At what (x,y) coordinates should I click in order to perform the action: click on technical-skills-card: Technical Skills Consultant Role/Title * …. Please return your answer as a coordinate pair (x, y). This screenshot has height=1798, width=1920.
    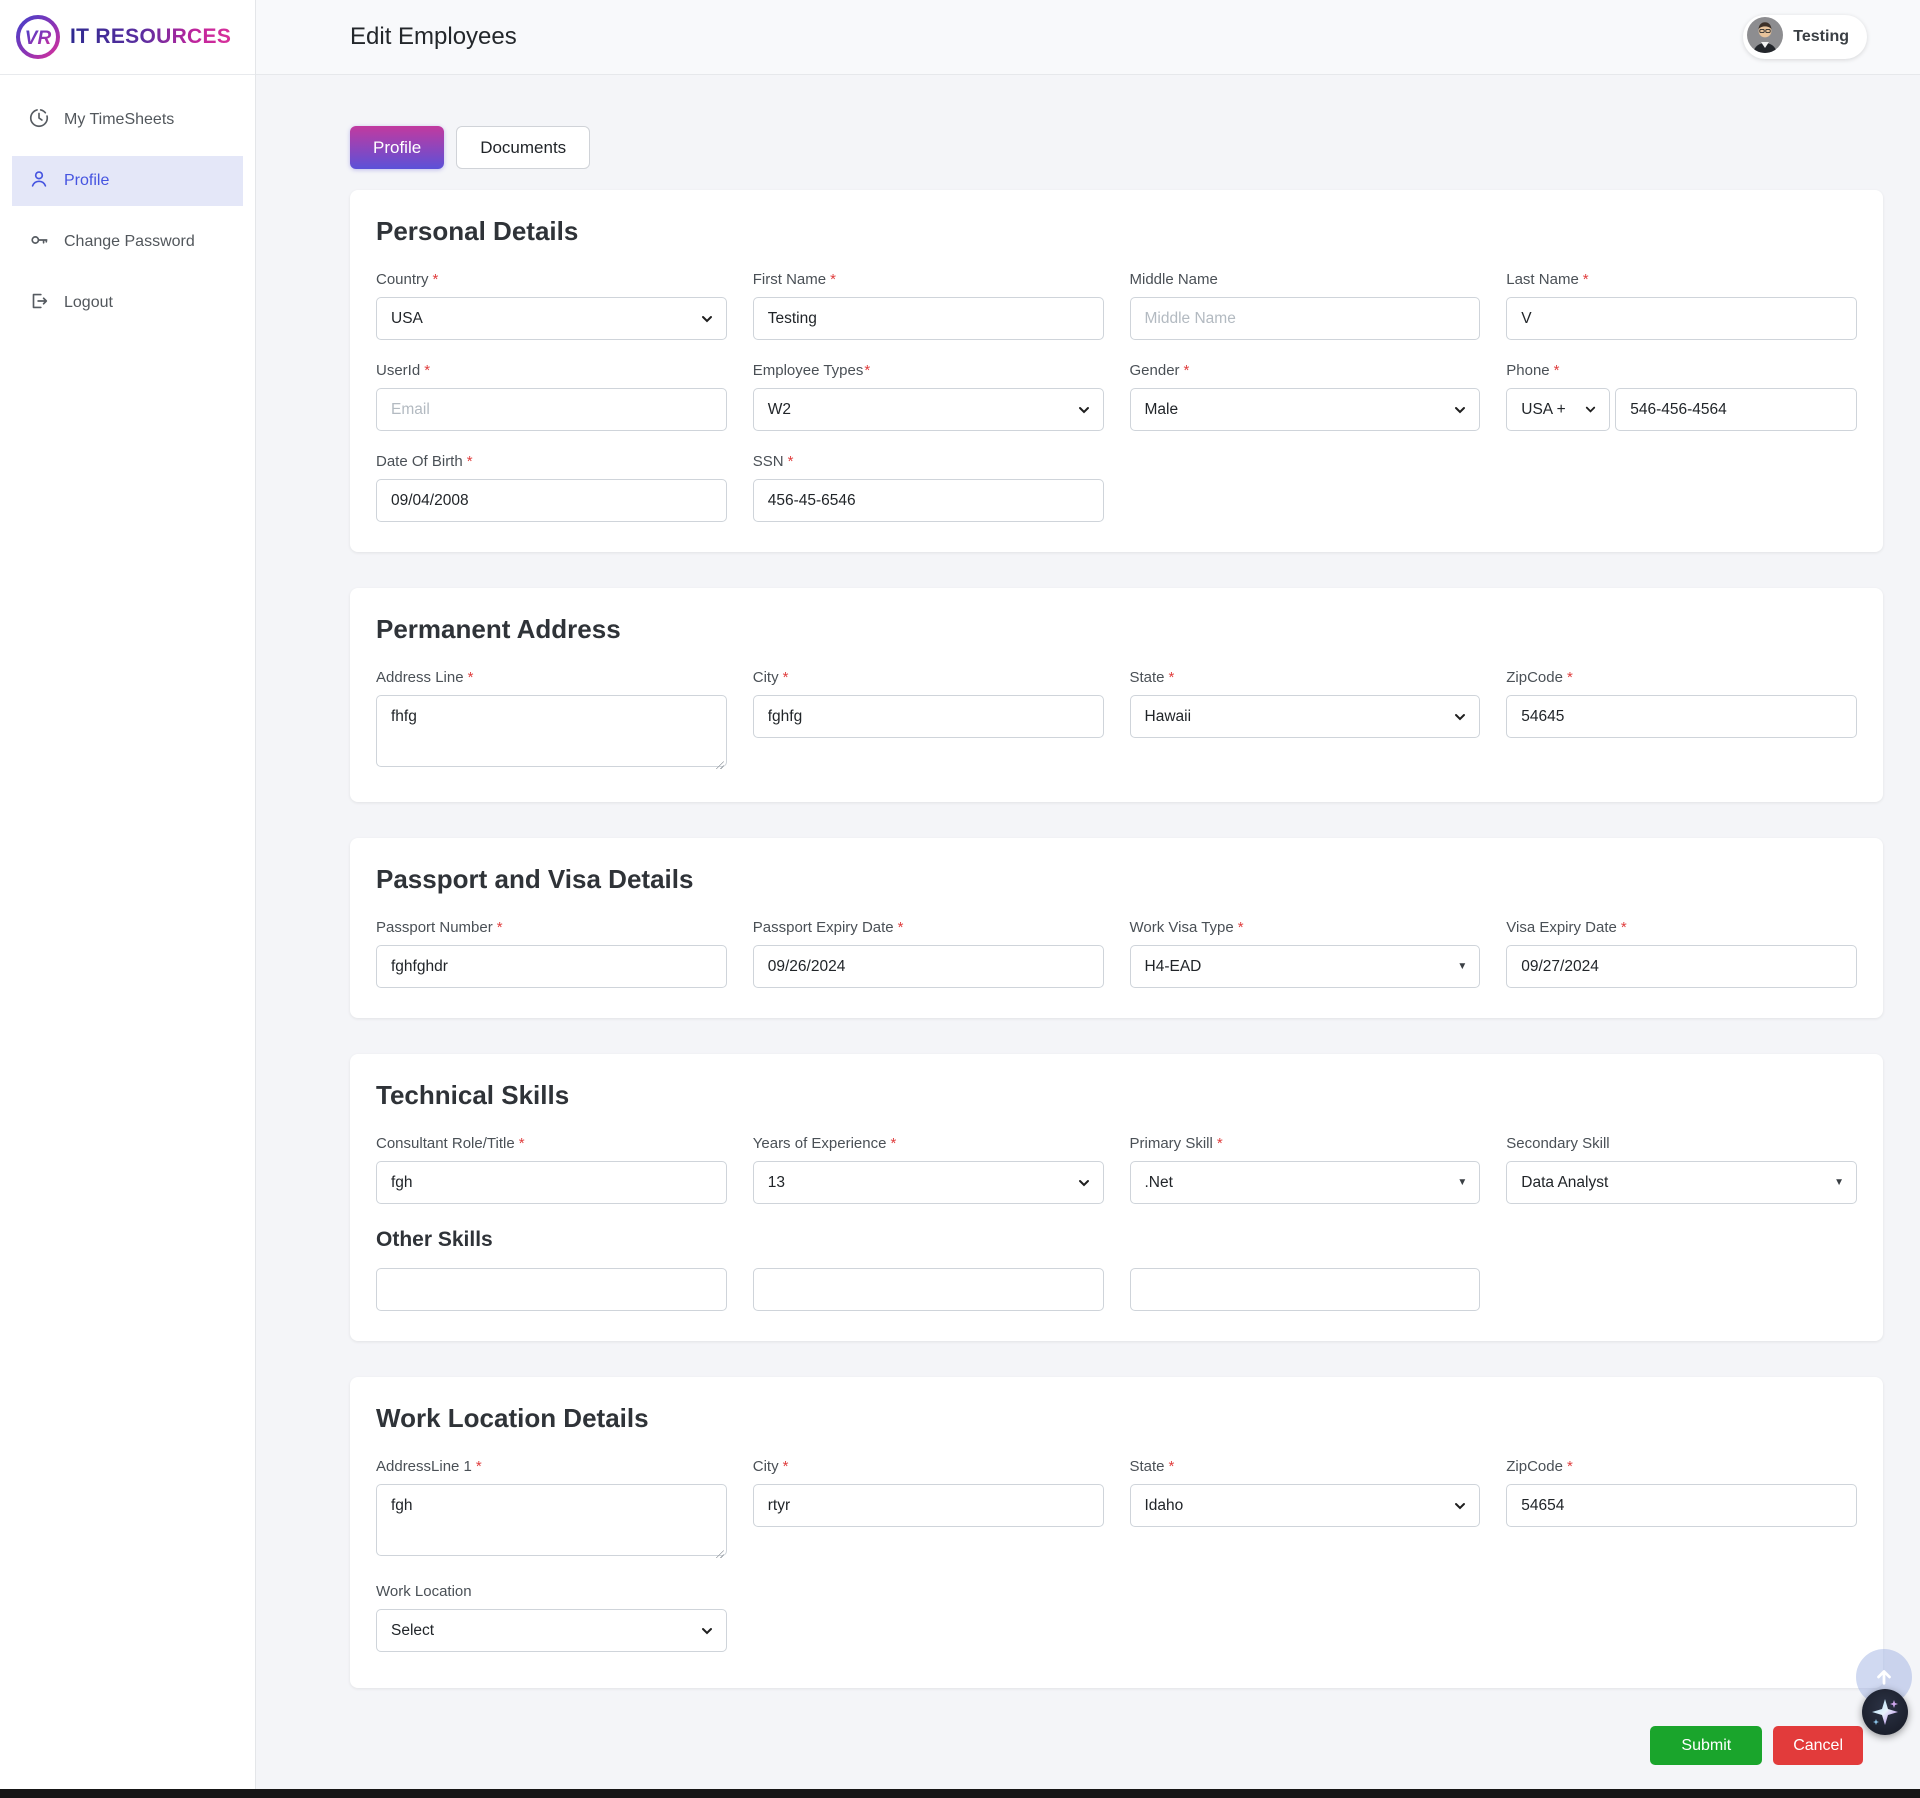
    Looking at the image, I should click on (1116, 1197).